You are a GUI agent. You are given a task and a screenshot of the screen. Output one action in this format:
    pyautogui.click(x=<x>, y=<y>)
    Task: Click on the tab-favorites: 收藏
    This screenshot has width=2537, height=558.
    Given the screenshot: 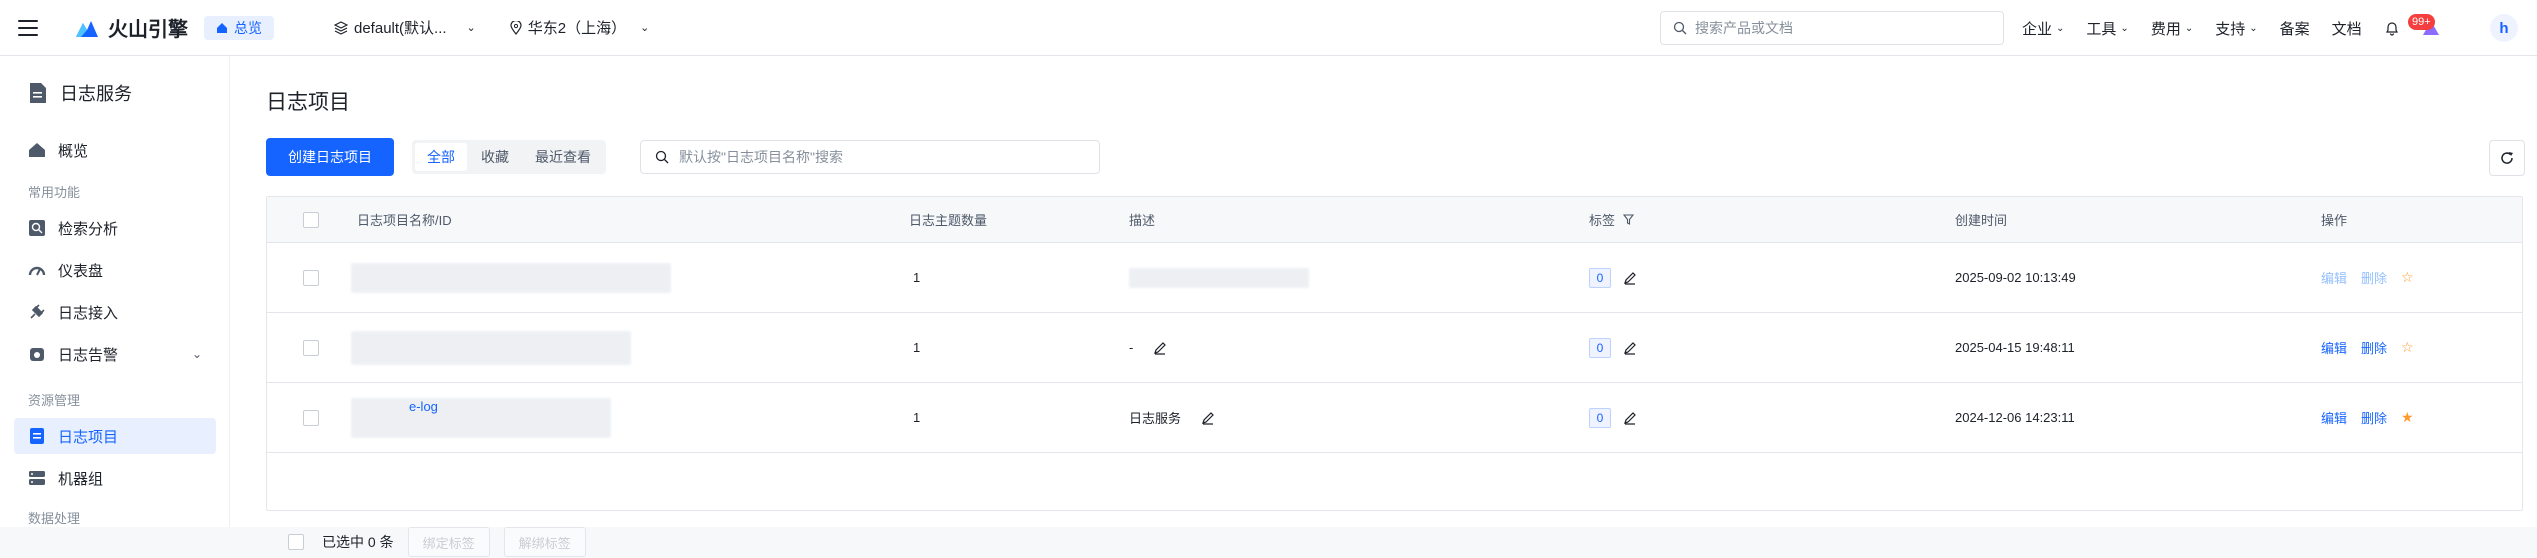 What is the action you would take?
    pyautogui.click(x=495, y=157)
    